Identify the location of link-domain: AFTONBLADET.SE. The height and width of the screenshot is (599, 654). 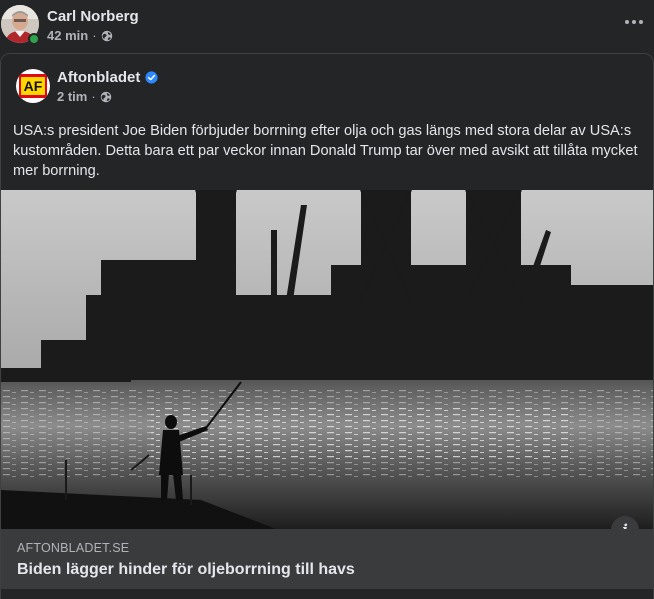
(73, 548).